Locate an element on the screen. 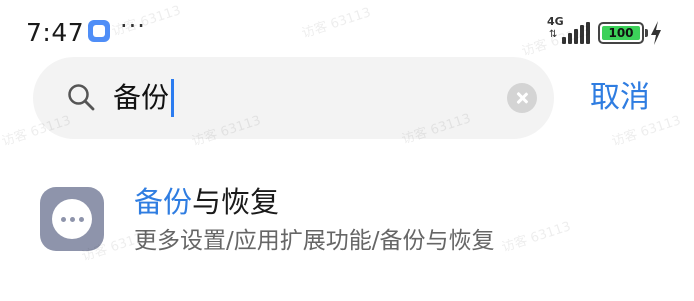 This screenshot has width=694, height=301. app-notification-icon is located at coordinates (99, 31).